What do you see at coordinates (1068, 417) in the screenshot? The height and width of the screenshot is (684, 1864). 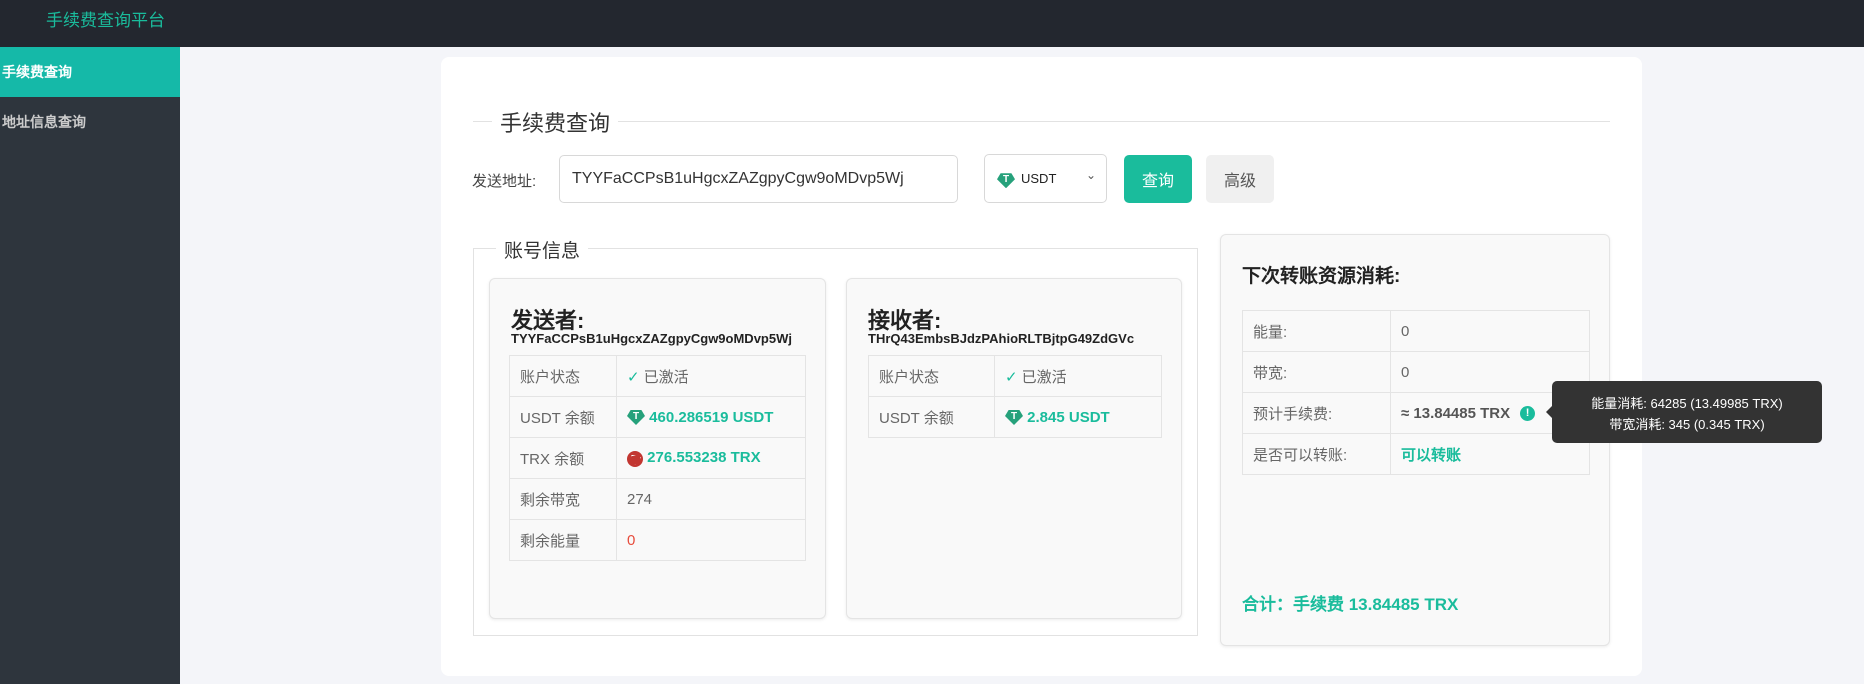 I see `usdt-balance: 2.845 USDT` at bounding box center [1068, 417].